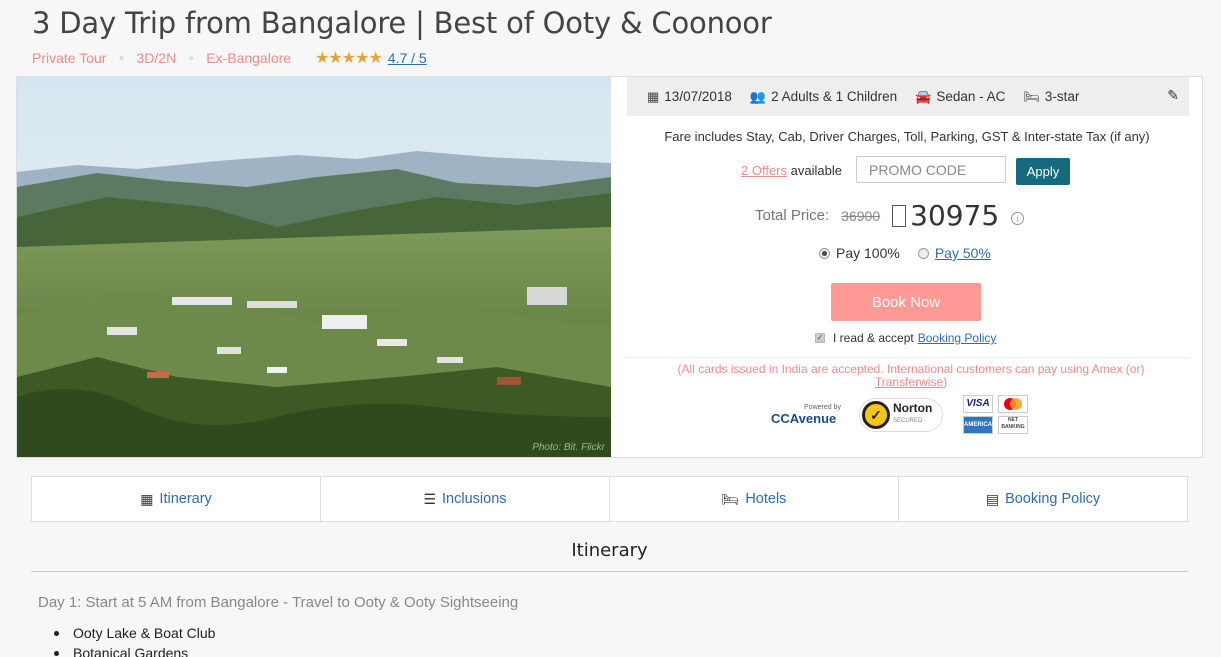  Describe the element at coordinates (957, 338) in the screenshot. I see `booking-policy-link: Booking Policy` at that location.